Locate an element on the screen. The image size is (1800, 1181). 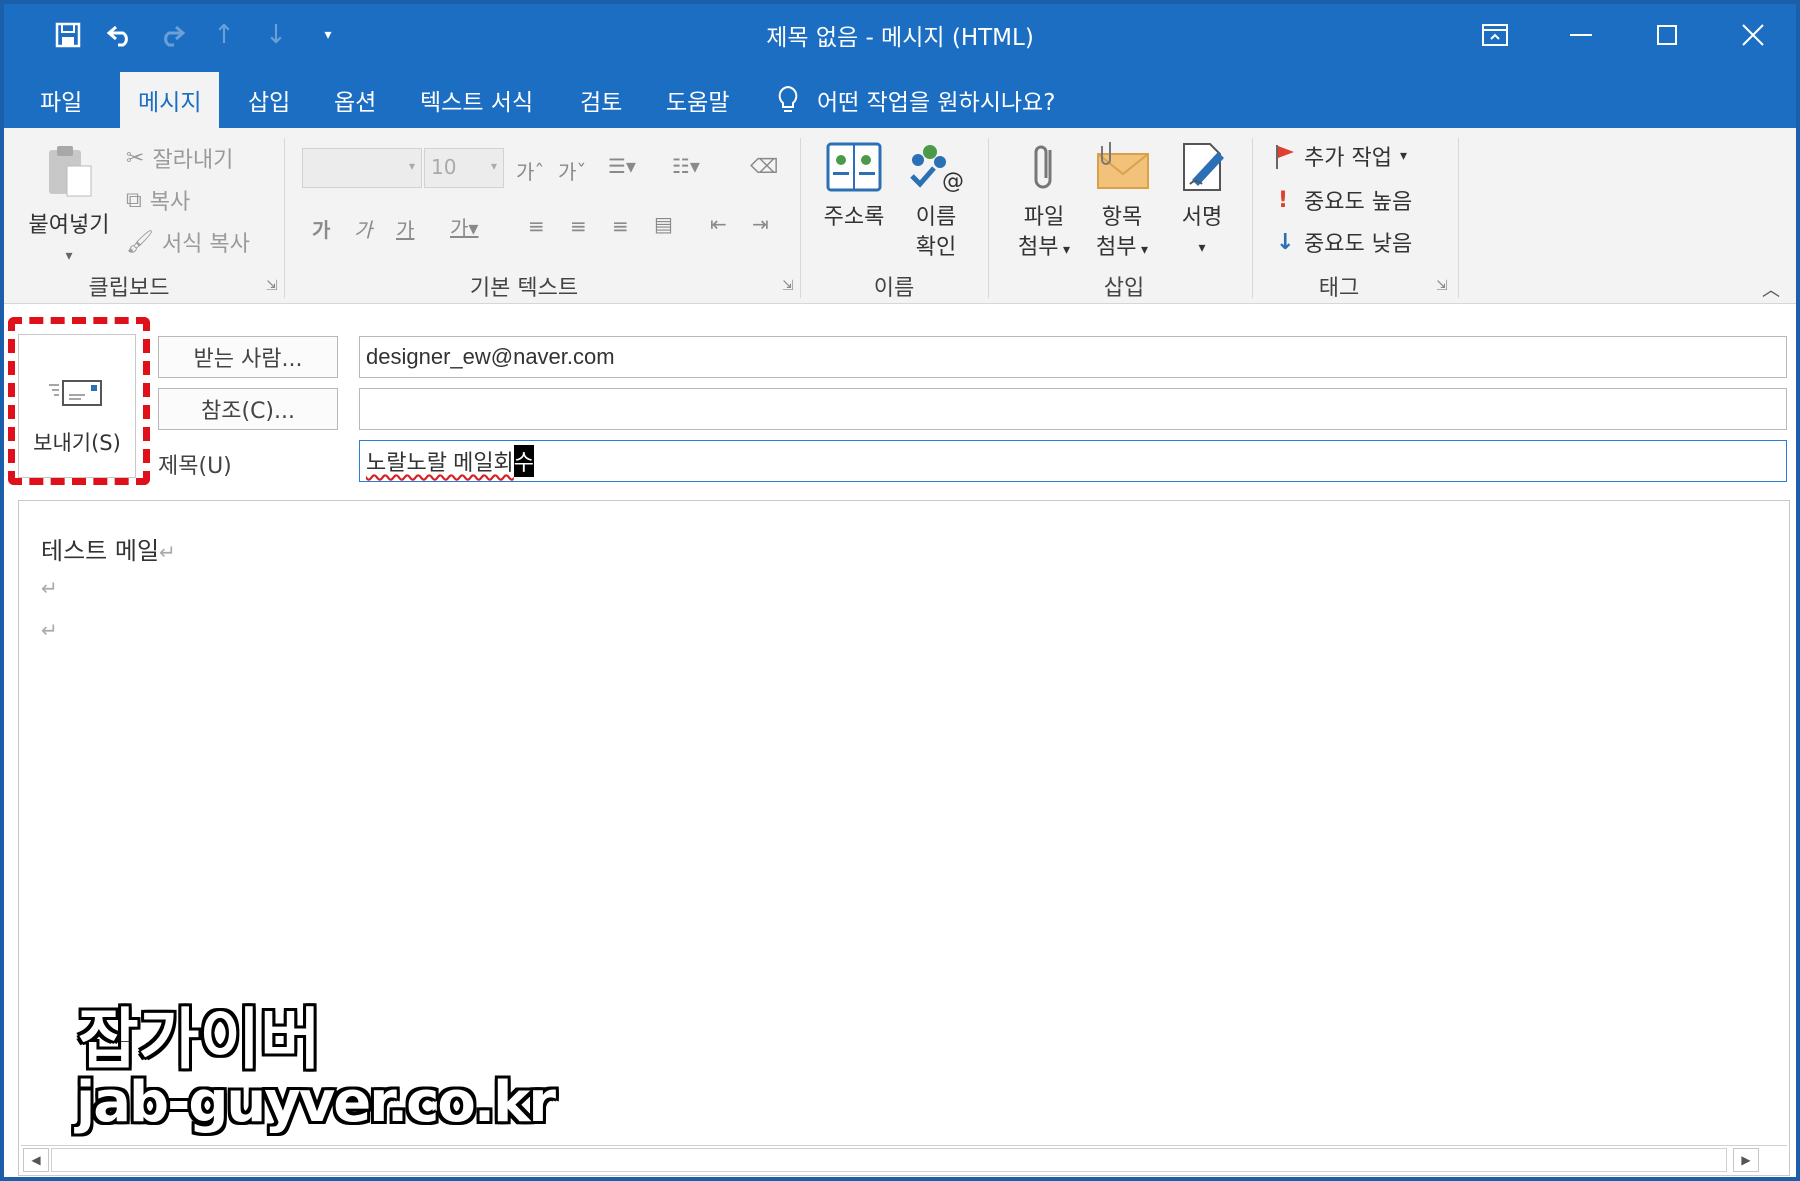
follow-up-dropdown-icon: ▾ is located at coordinates (1403, 156).